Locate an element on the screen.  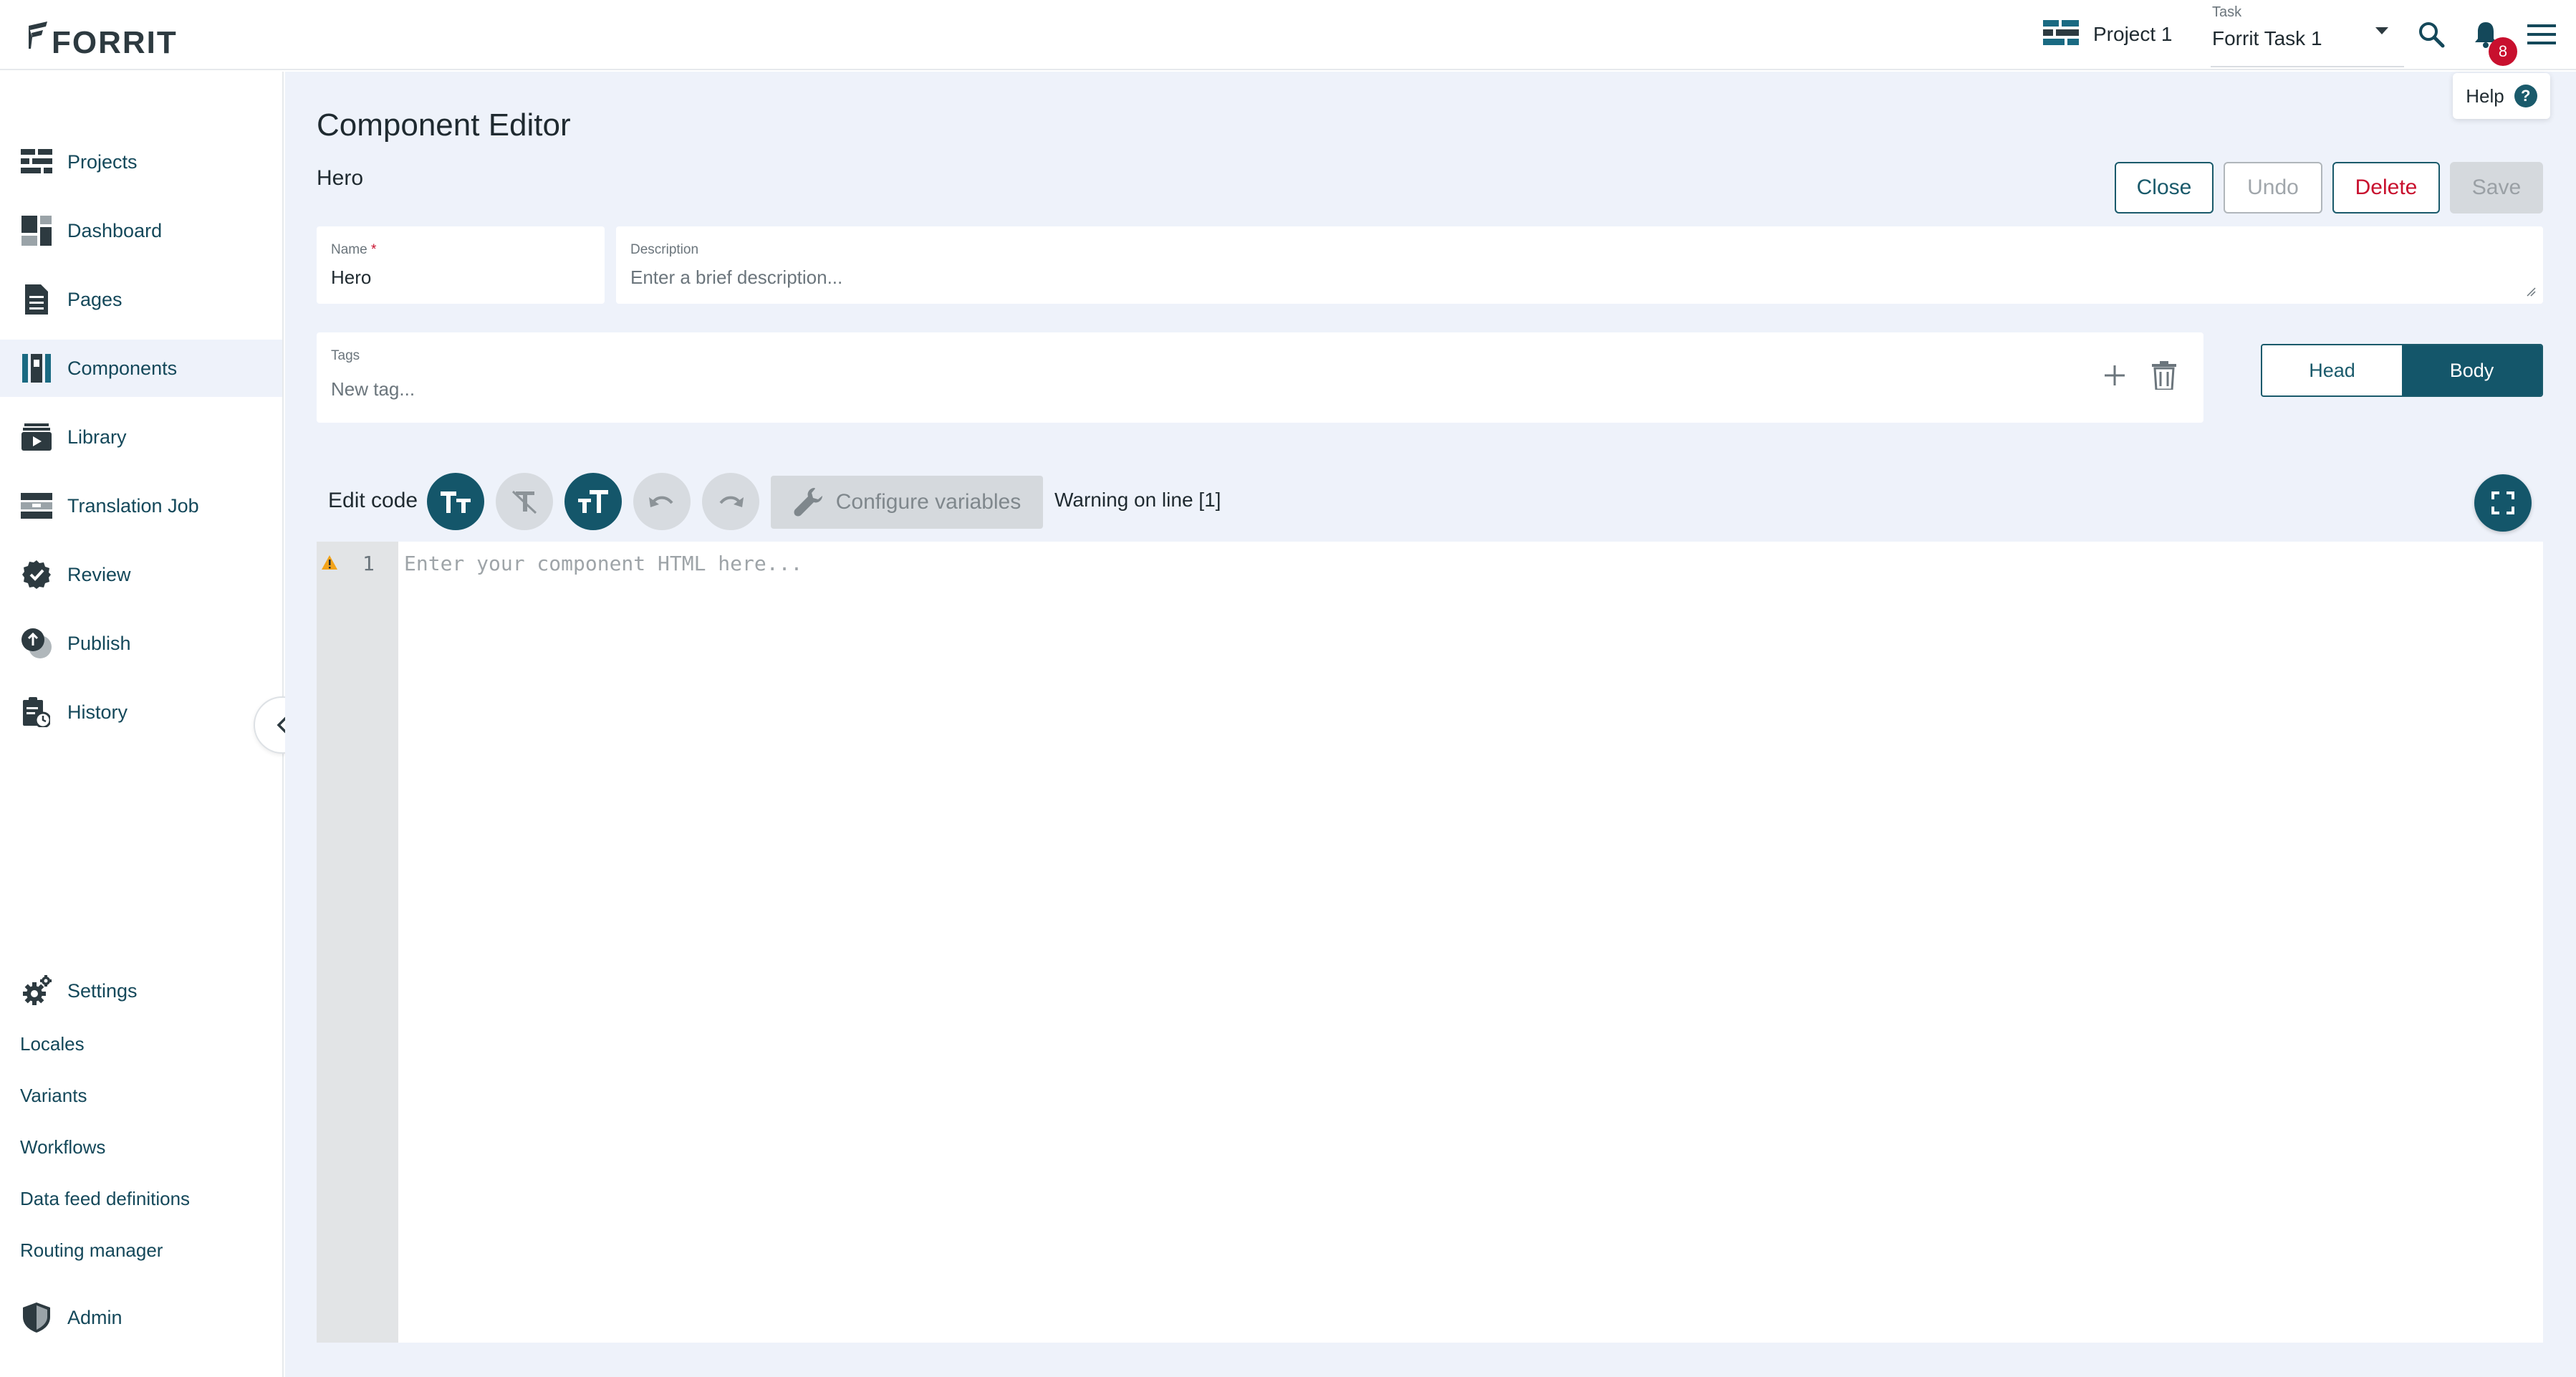
undo-icon is located at coordinates (661, 502).